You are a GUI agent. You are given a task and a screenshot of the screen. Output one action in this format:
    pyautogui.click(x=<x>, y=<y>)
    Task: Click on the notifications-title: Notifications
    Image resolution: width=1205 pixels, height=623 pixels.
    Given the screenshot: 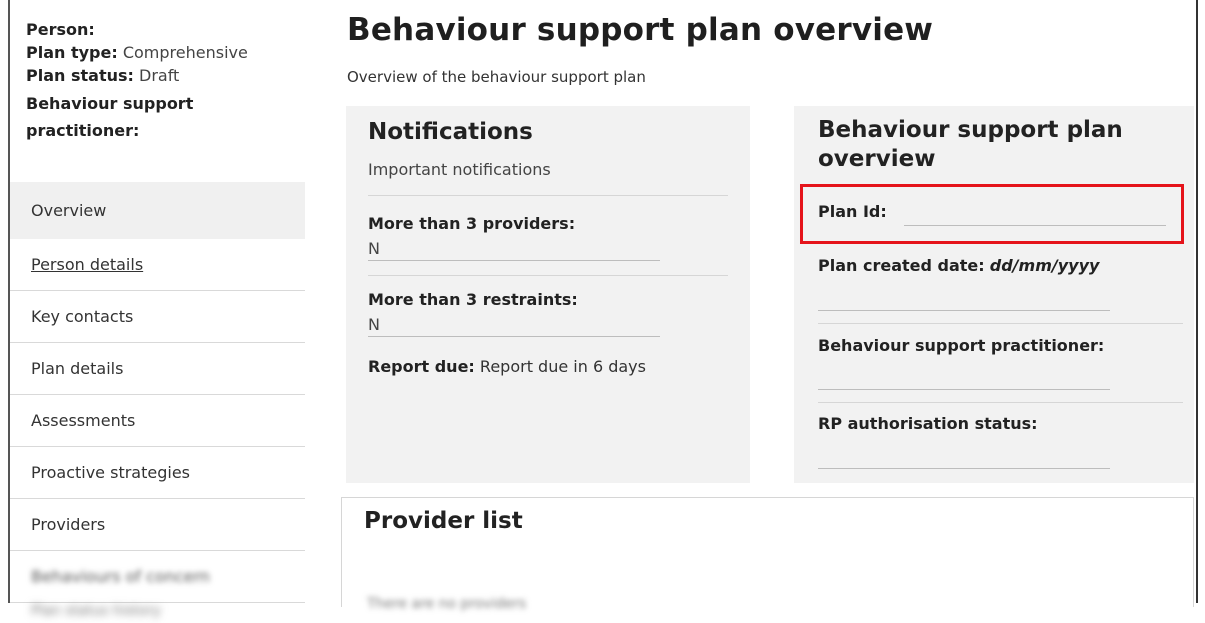 What is the action you would take?
    pyautogui.click(x=450, y=132)
    